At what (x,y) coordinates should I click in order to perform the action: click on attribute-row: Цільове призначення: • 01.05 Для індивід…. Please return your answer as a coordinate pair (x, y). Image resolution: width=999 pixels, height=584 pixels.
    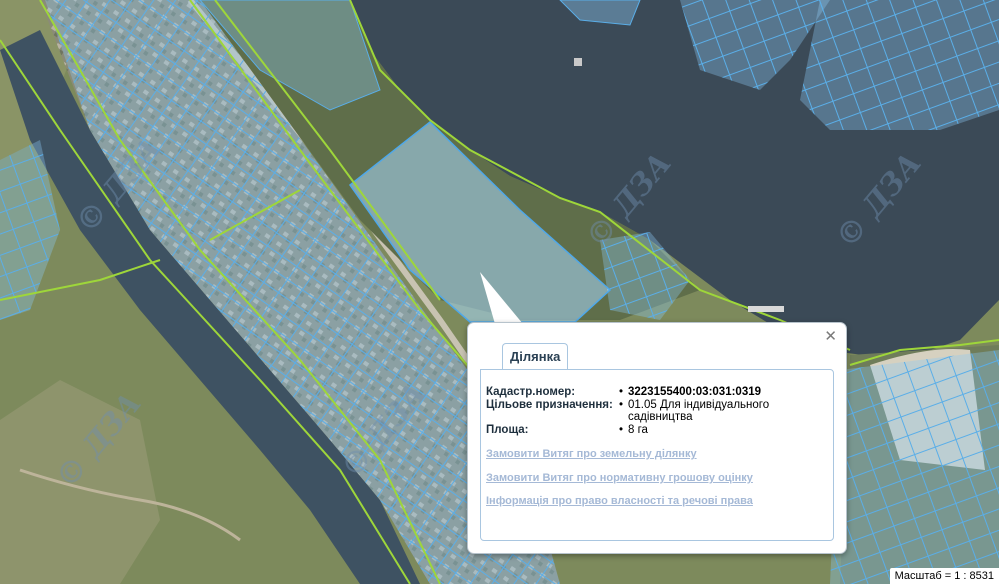
    Looking at the image, I should click on (656, 411).